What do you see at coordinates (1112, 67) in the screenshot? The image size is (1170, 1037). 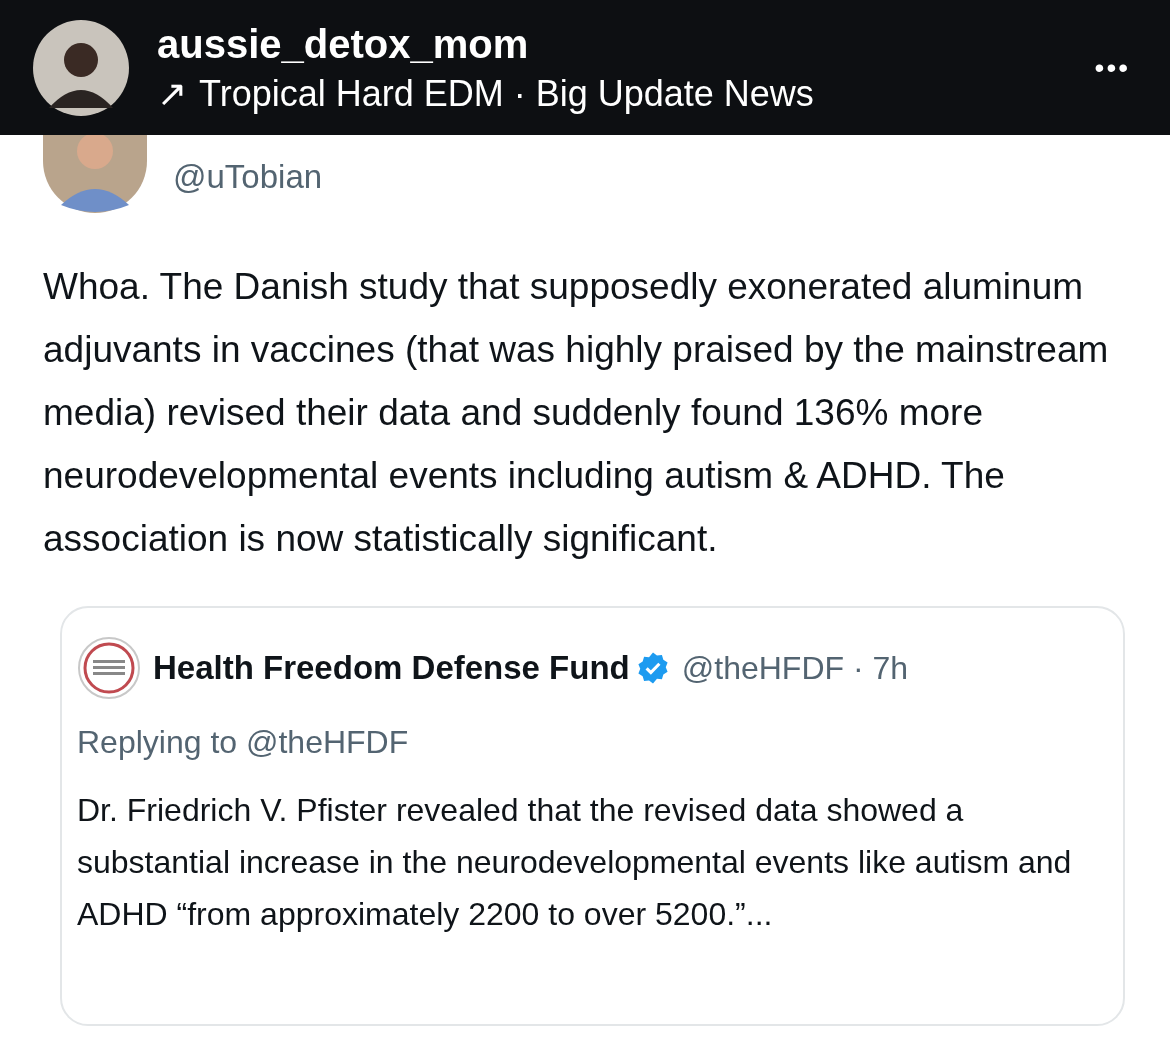 I see `more-button: •••` at bounding box center [1112, 67].